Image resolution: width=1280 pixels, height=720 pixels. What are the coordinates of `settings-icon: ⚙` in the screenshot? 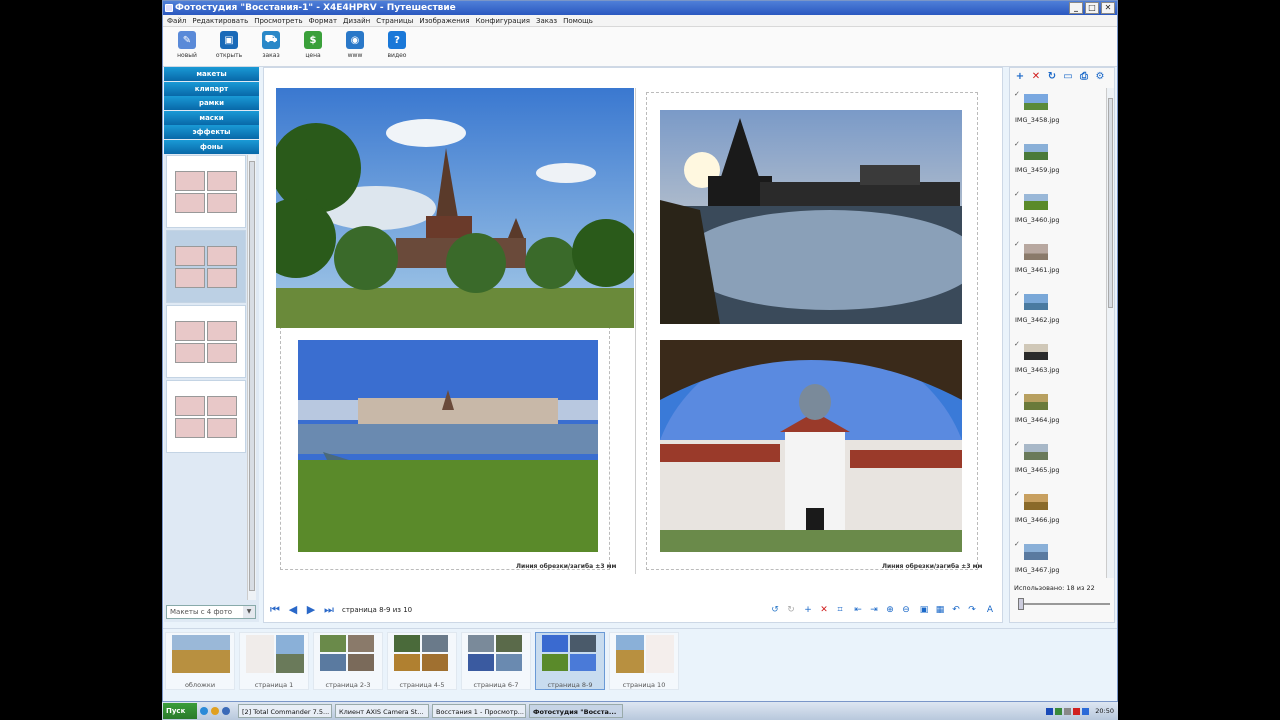 It's located at (1100, 77).